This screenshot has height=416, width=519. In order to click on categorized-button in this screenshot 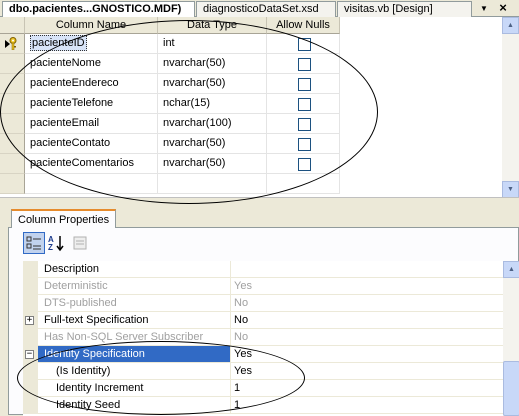, I will do `click(34, 243)`.